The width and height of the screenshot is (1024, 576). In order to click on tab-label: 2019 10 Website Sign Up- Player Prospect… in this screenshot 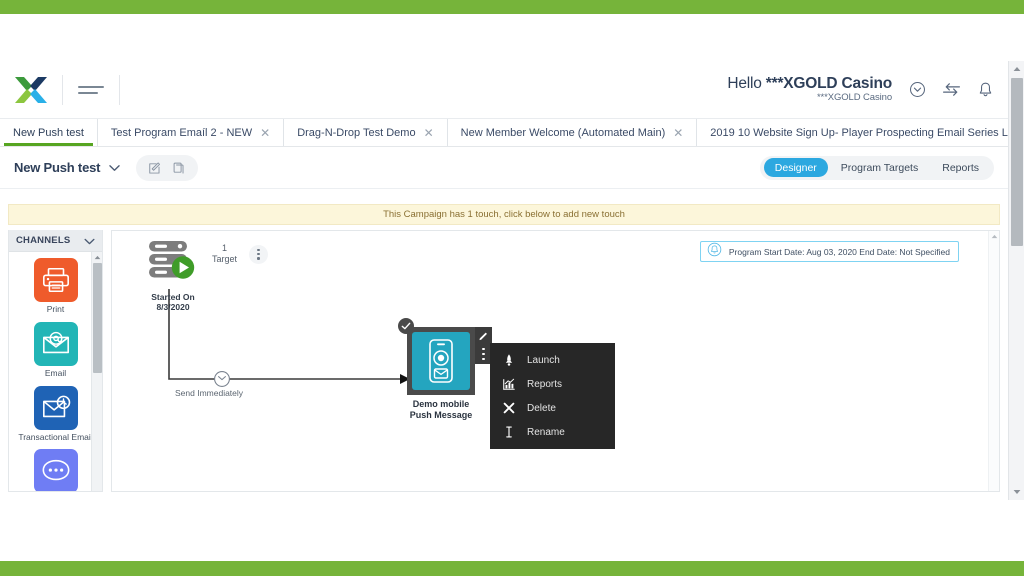, I will do `click(867, 132)`.